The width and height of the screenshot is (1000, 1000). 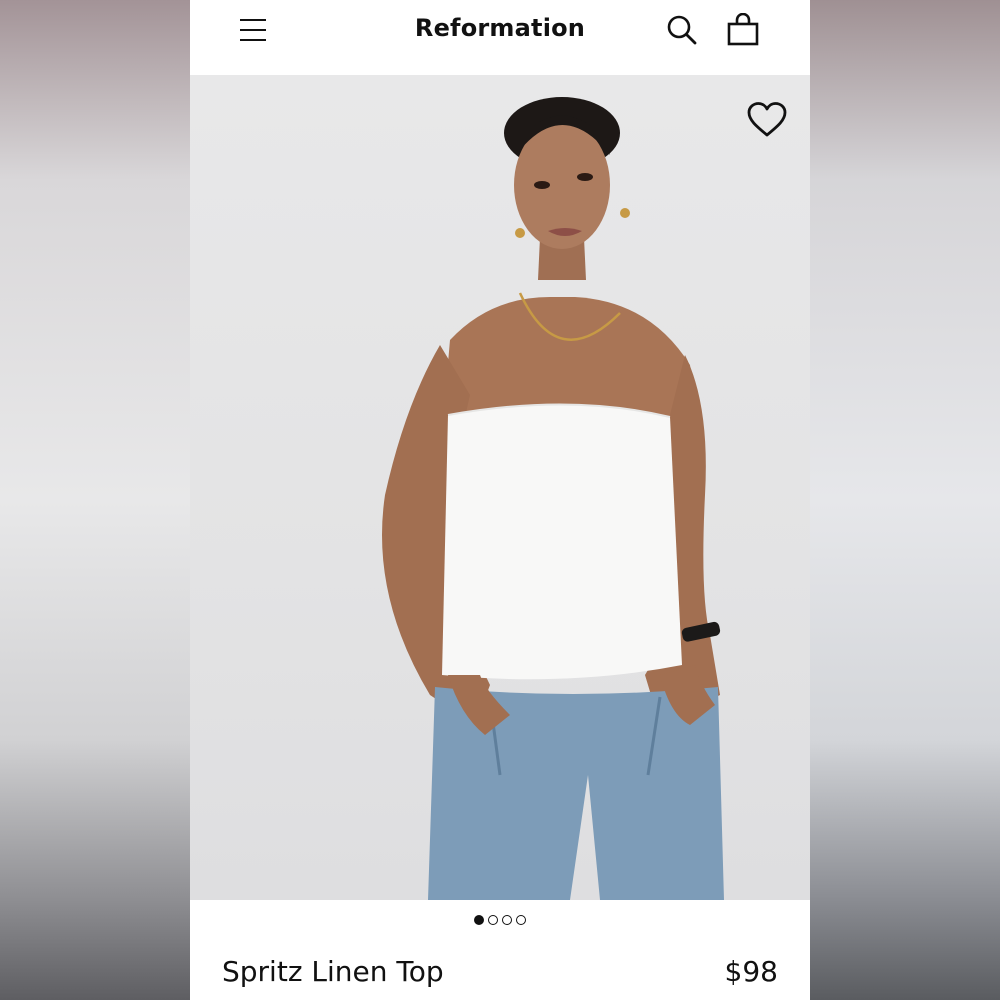 I want to click on shopping-bag-button, so click(x=743, y=29).